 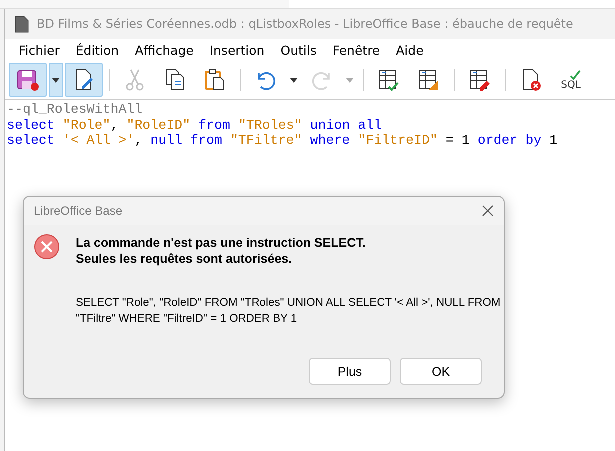 I want to click on error-detail: SELECT "Role", "RoleID" FROM "TRoles" UNION ALL SELECT '< All >', NULL FROM "TFiltre" WHERE "FiltreID" = 1 ORDER BY 1, so click(x=289, y=311).